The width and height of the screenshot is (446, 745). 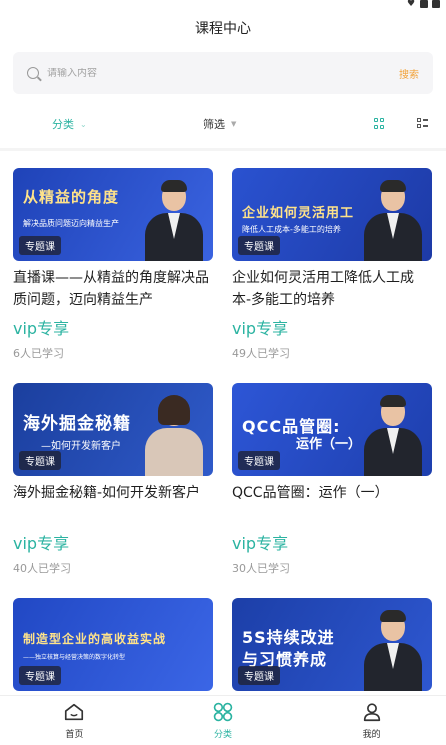 I want to click on filter-row: 分类 ⌄ 筛选 ▼, so click(x=223, y=124).